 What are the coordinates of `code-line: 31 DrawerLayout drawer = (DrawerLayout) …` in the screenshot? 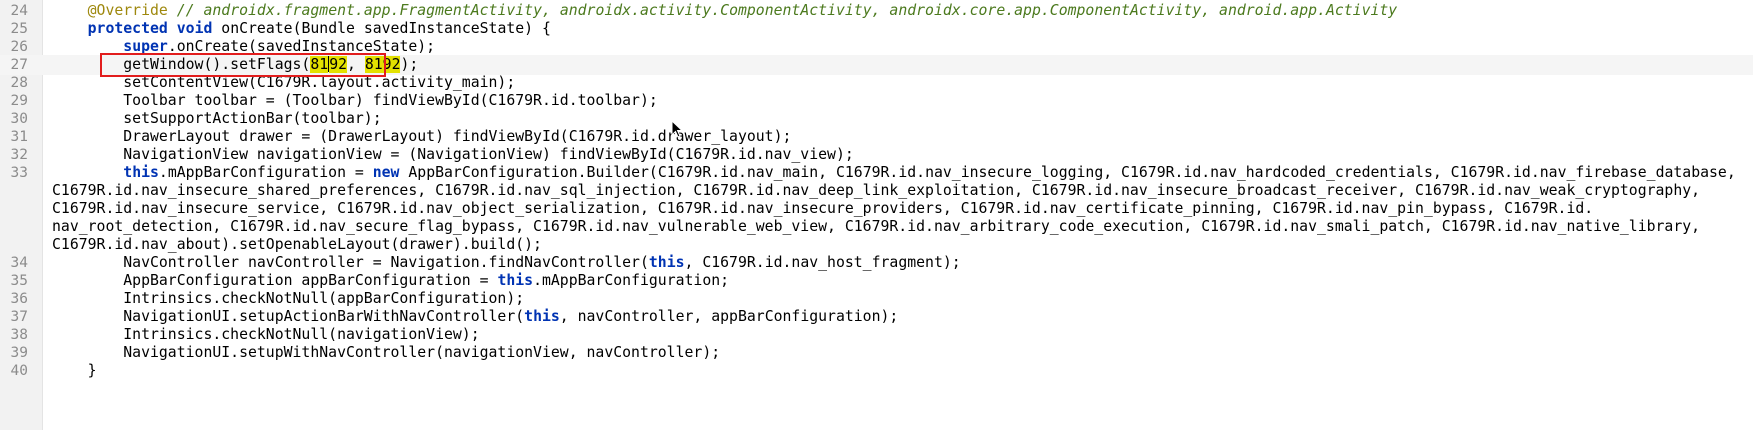 It's located at (876, 137).